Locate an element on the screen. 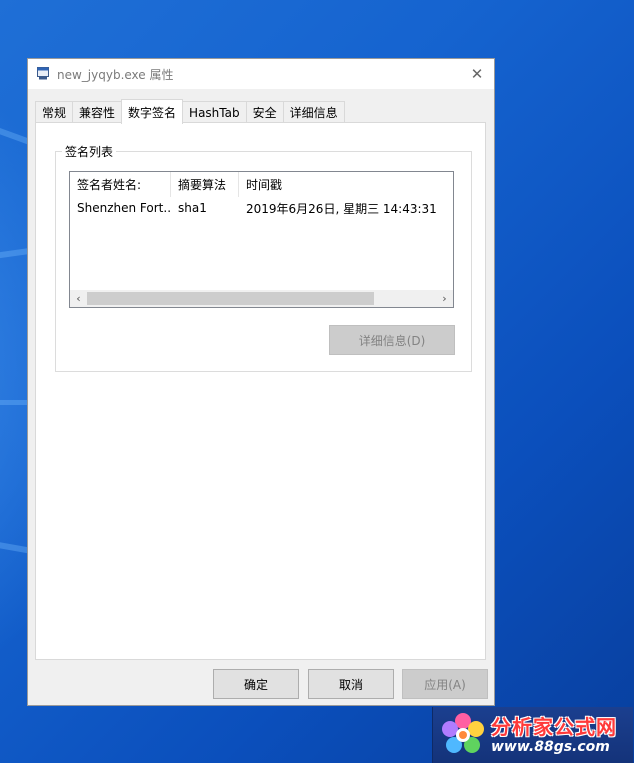  scroll-left-button: ‹ is located at coordinates (78, 298).